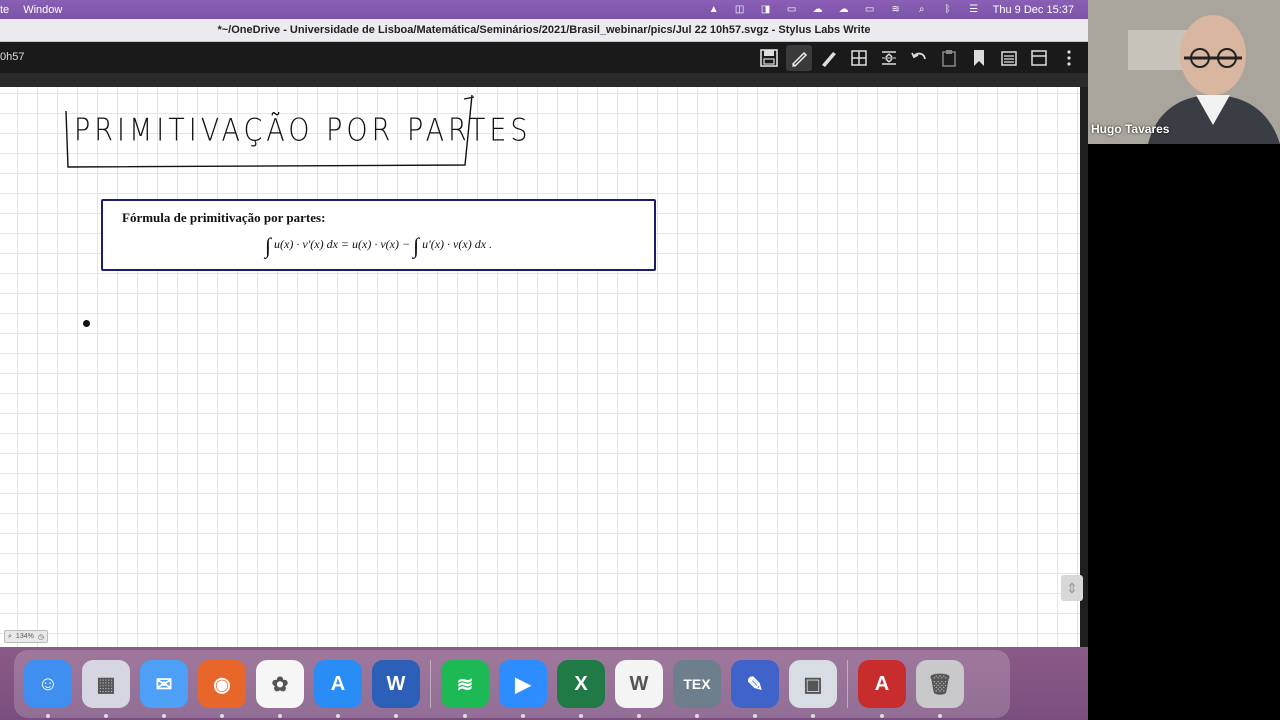  I want to click on photos-icon: ✿, so click(280, 684).